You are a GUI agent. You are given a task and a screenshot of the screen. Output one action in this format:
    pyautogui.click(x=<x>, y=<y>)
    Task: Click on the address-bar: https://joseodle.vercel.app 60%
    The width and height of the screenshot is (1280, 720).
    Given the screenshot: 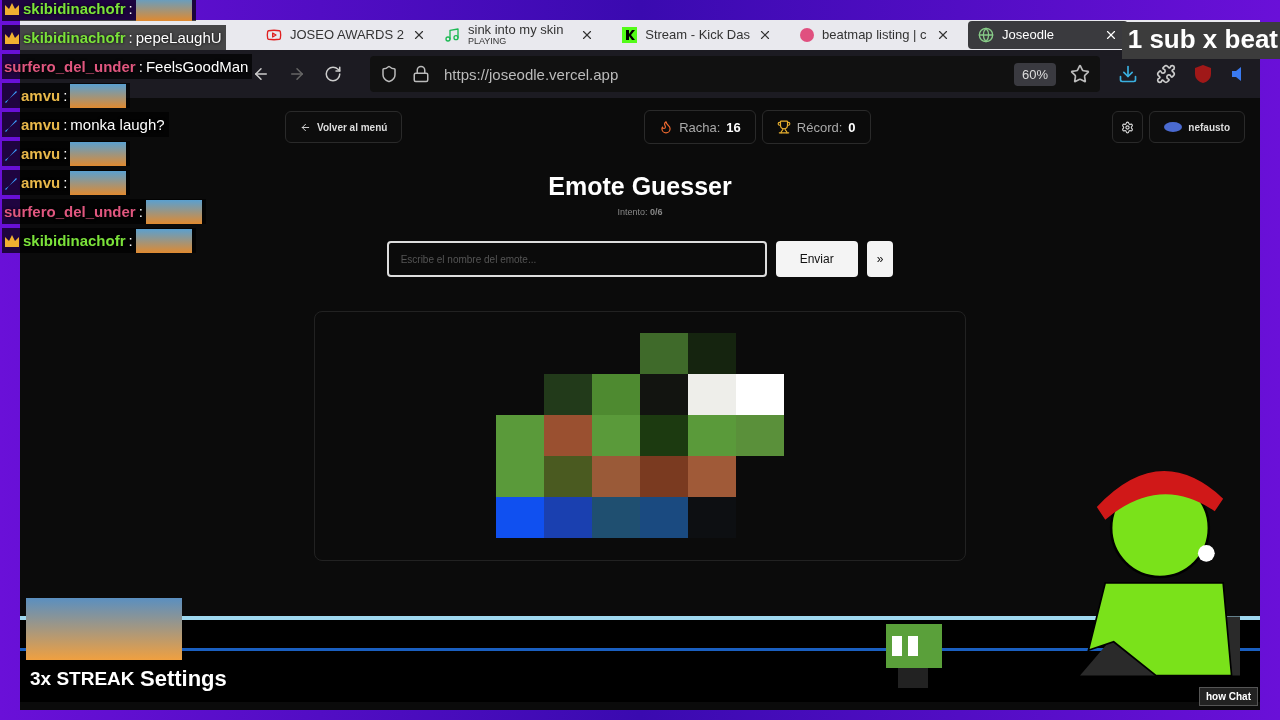 What is the action you would take?
    pyautogui.click(x=735, y=74)
    